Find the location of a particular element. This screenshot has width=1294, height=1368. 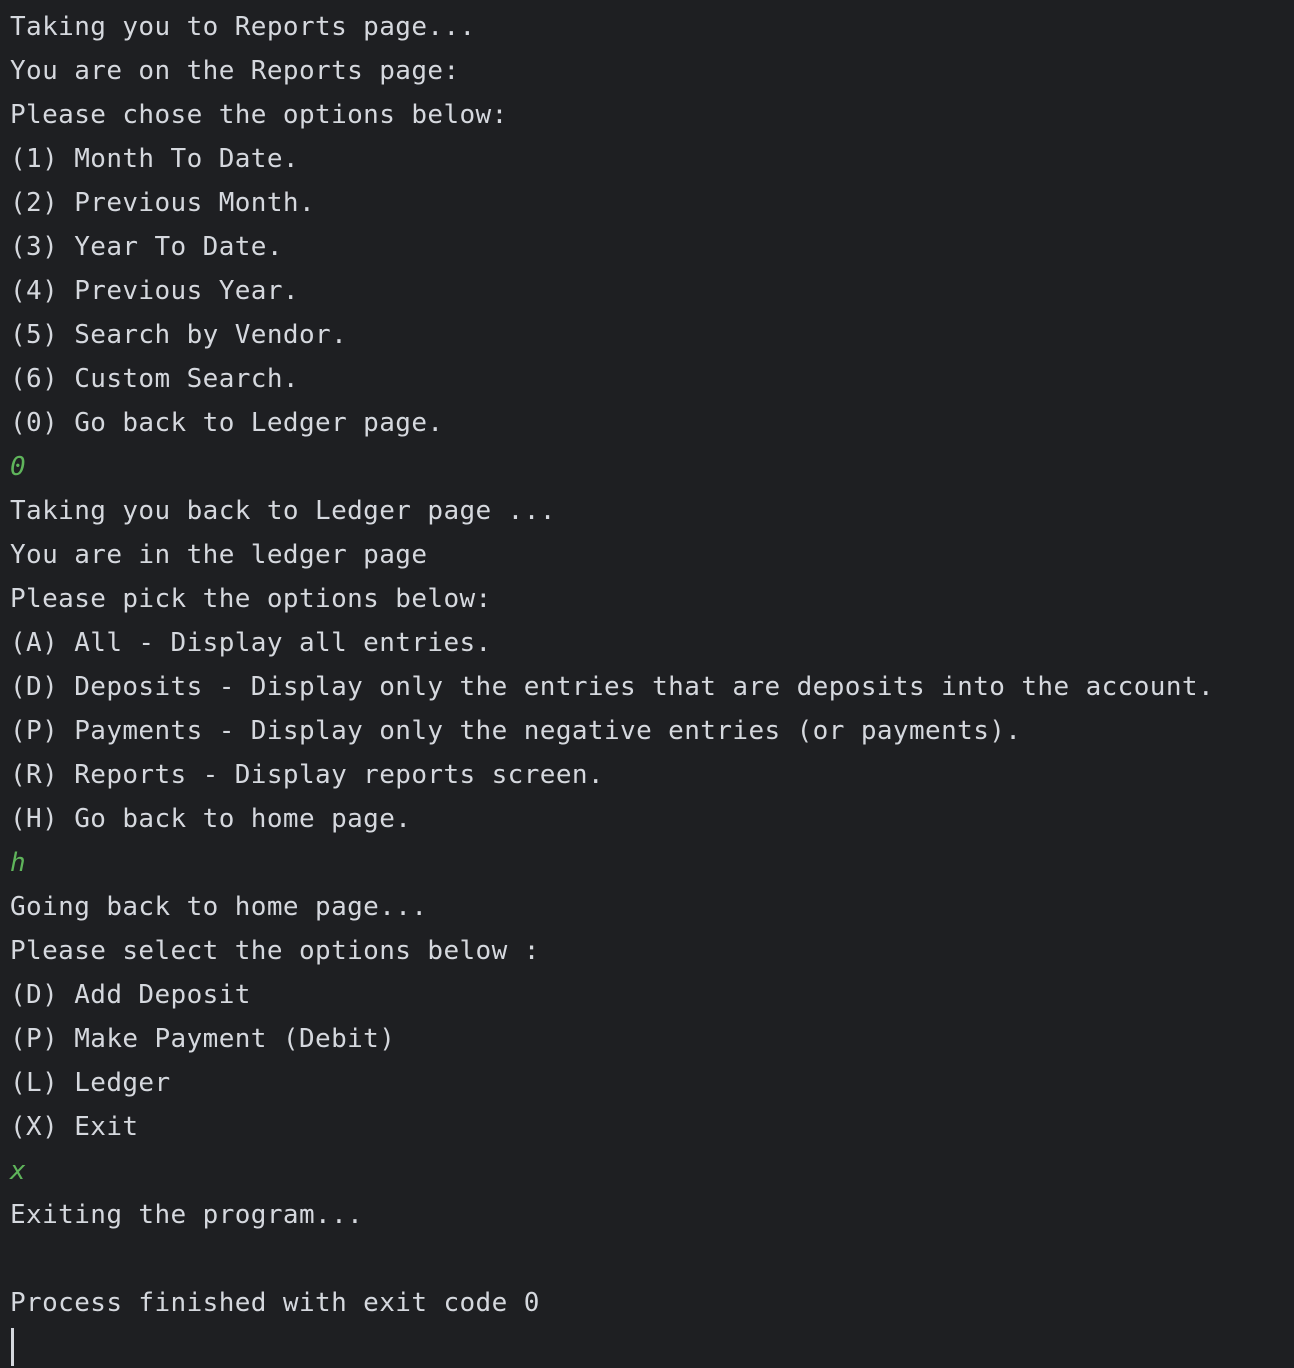

text-cursor is located at coordinates (12, 1347).